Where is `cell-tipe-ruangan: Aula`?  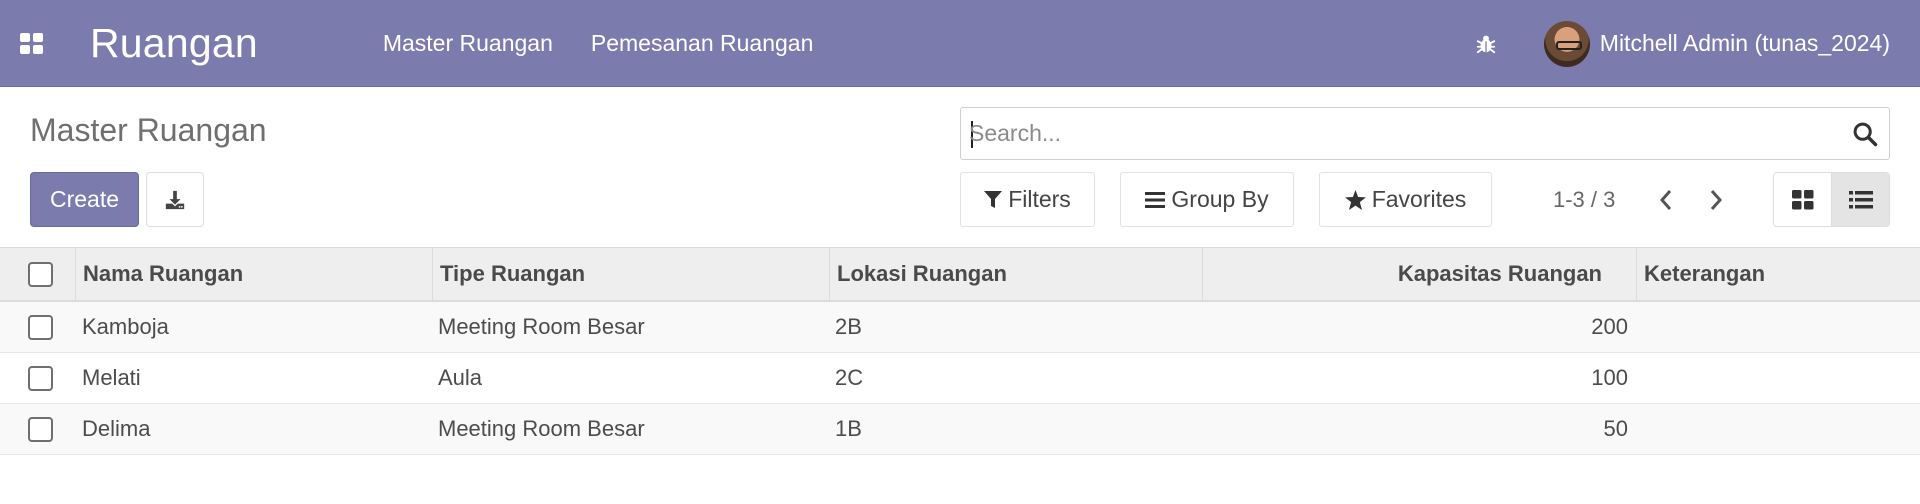
cell-tipe-ruangan: Aula is located at coordinates (460, 377).